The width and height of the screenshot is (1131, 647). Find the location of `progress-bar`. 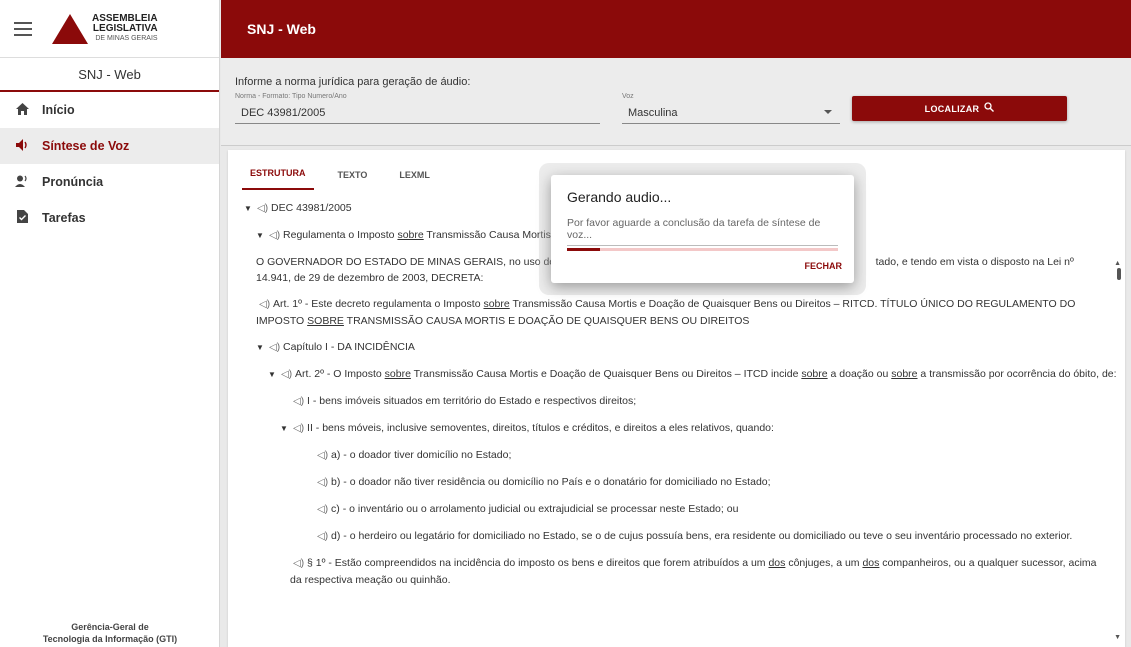

progress-bar is located at coordinates (702, 249).